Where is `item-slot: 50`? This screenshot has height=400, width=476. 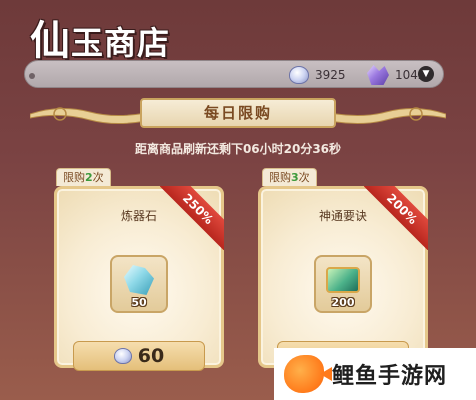
item-slot: 50 is located at coordinates (139, 284).